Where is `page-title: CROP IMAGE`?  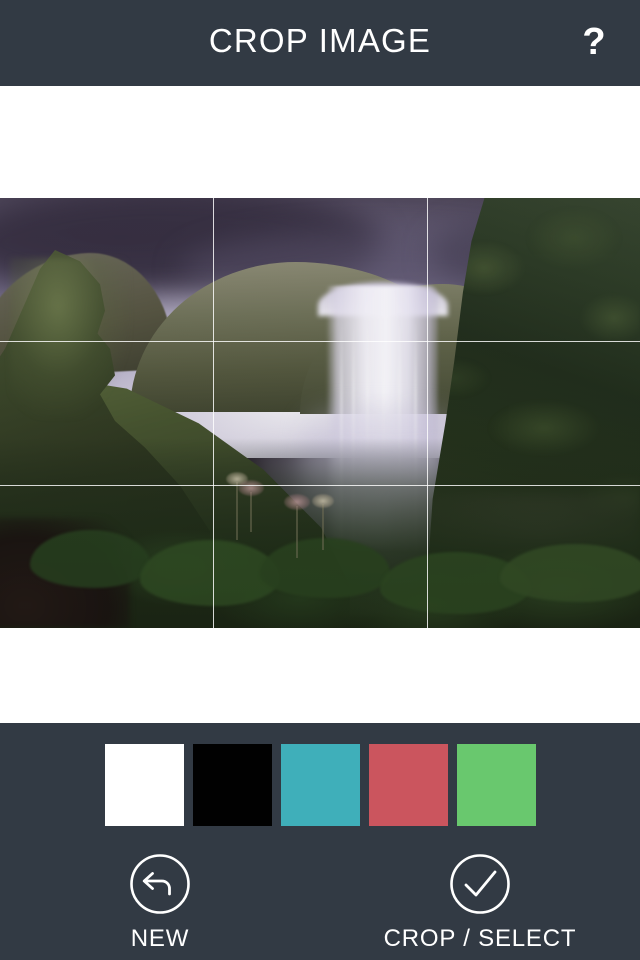 page-title: CROP IMAGE is located at coordinates (320, 40).